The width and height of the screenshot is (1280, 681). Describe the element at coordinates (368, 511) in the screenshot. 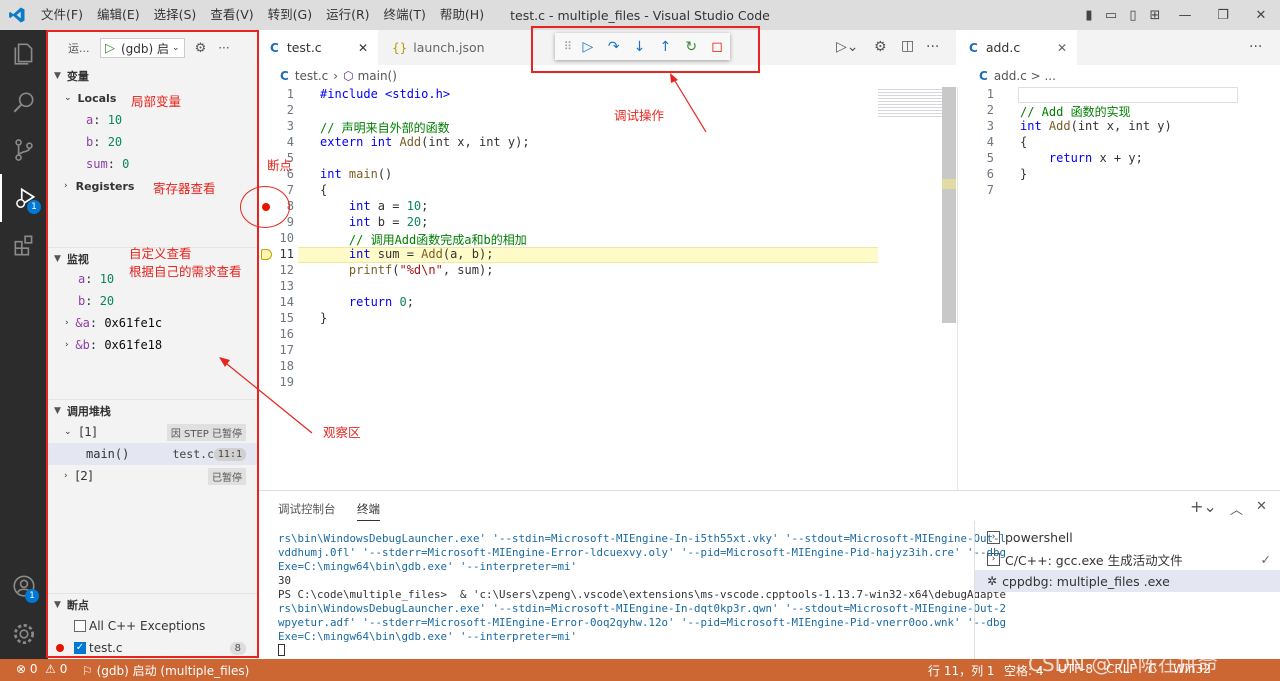

I see `tab-terminal: 终端` at that location.